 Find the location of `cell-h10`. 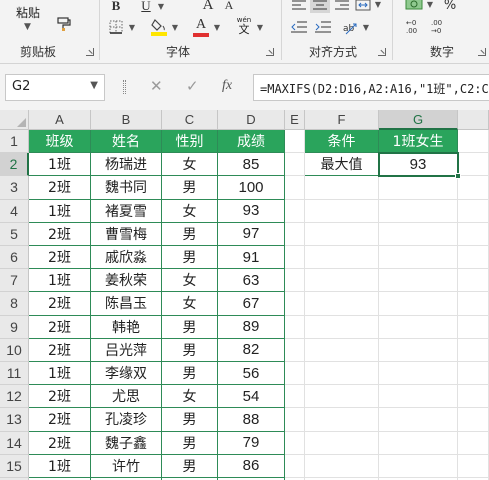

cell-h10 is located at coordinates (473, 350).